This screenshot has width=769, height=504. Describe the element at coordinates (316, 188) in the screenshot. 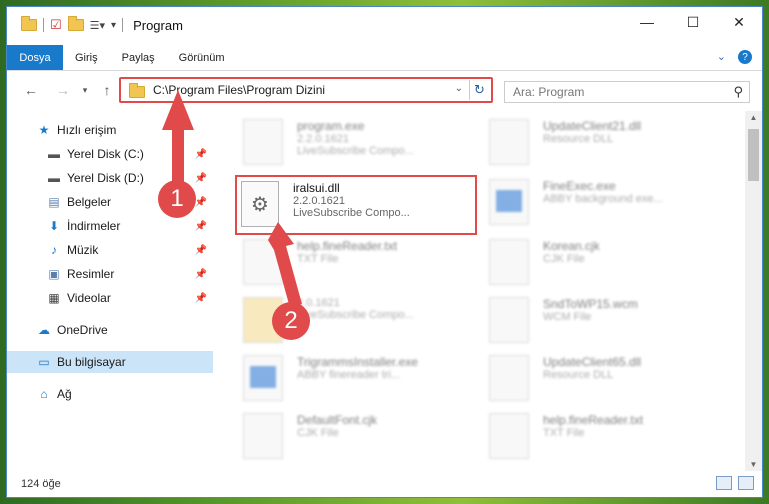

I see `file-name: iralsui.dll` at that location.